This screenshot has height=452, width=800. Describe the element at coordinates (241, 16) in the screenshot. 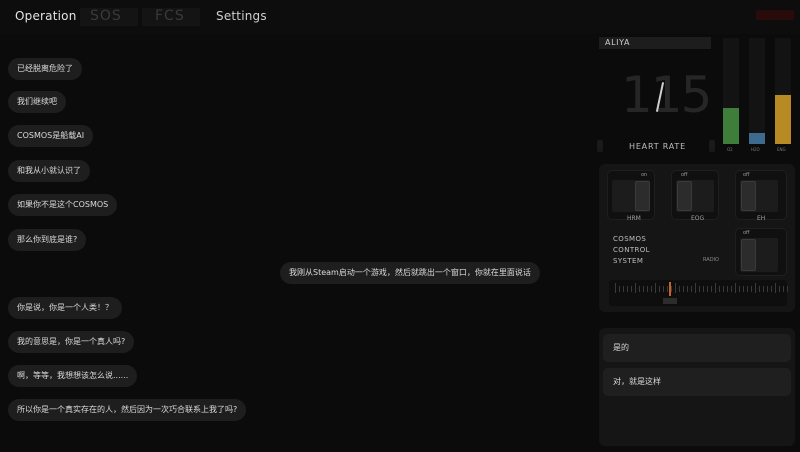

I see `tab-settings: Settings` at that location.